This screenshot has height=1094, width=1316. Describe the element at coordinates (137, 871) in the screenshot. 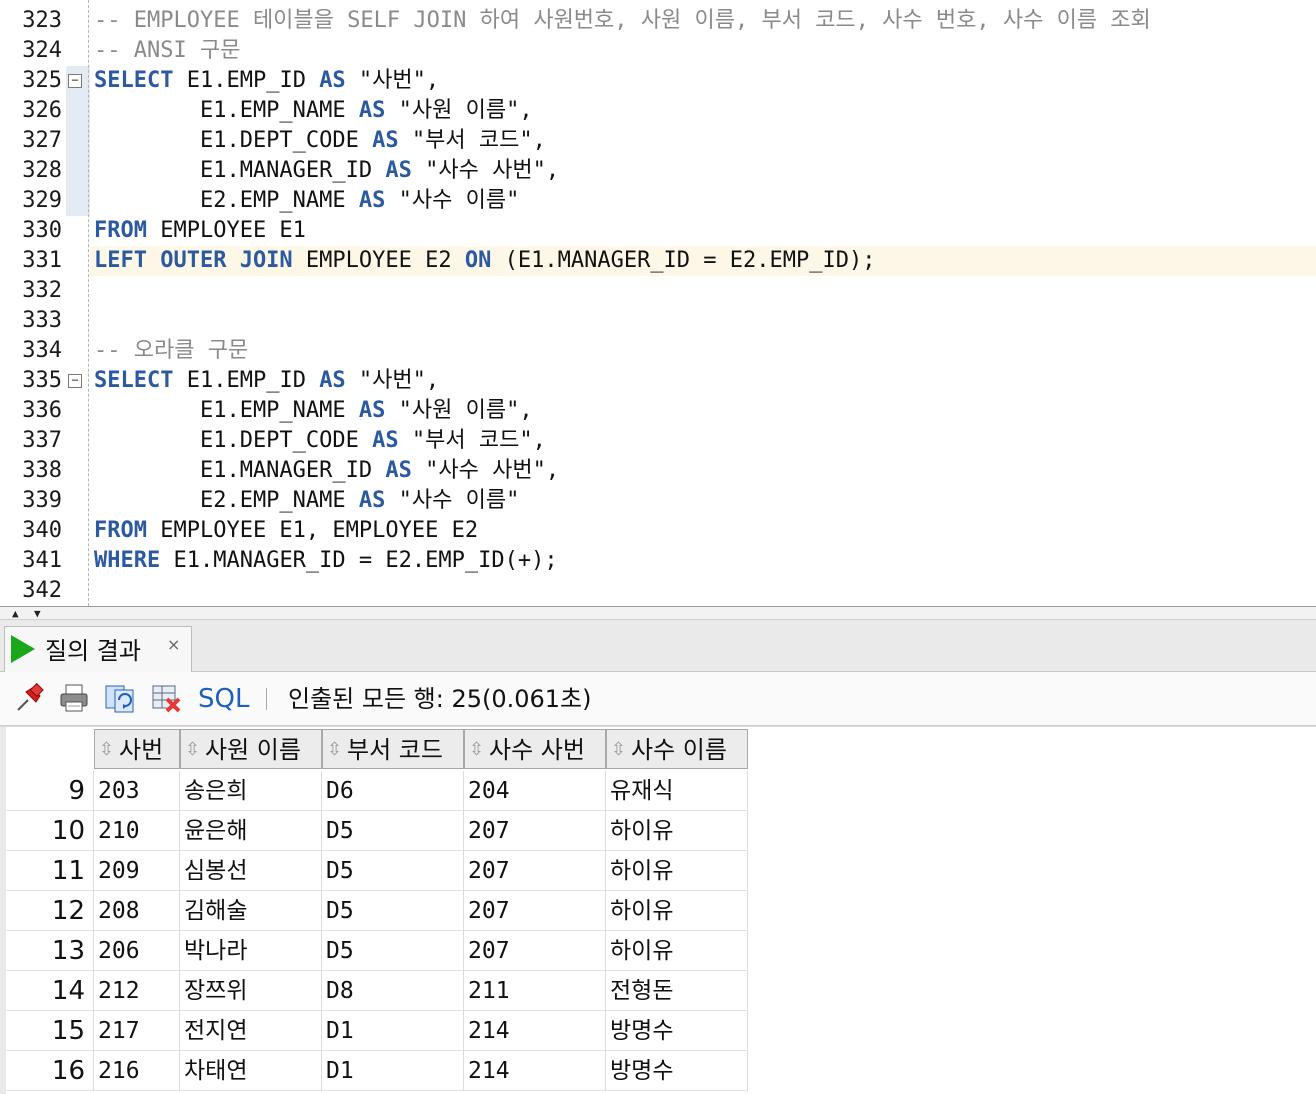

I see `table-cell: 209` at that location.